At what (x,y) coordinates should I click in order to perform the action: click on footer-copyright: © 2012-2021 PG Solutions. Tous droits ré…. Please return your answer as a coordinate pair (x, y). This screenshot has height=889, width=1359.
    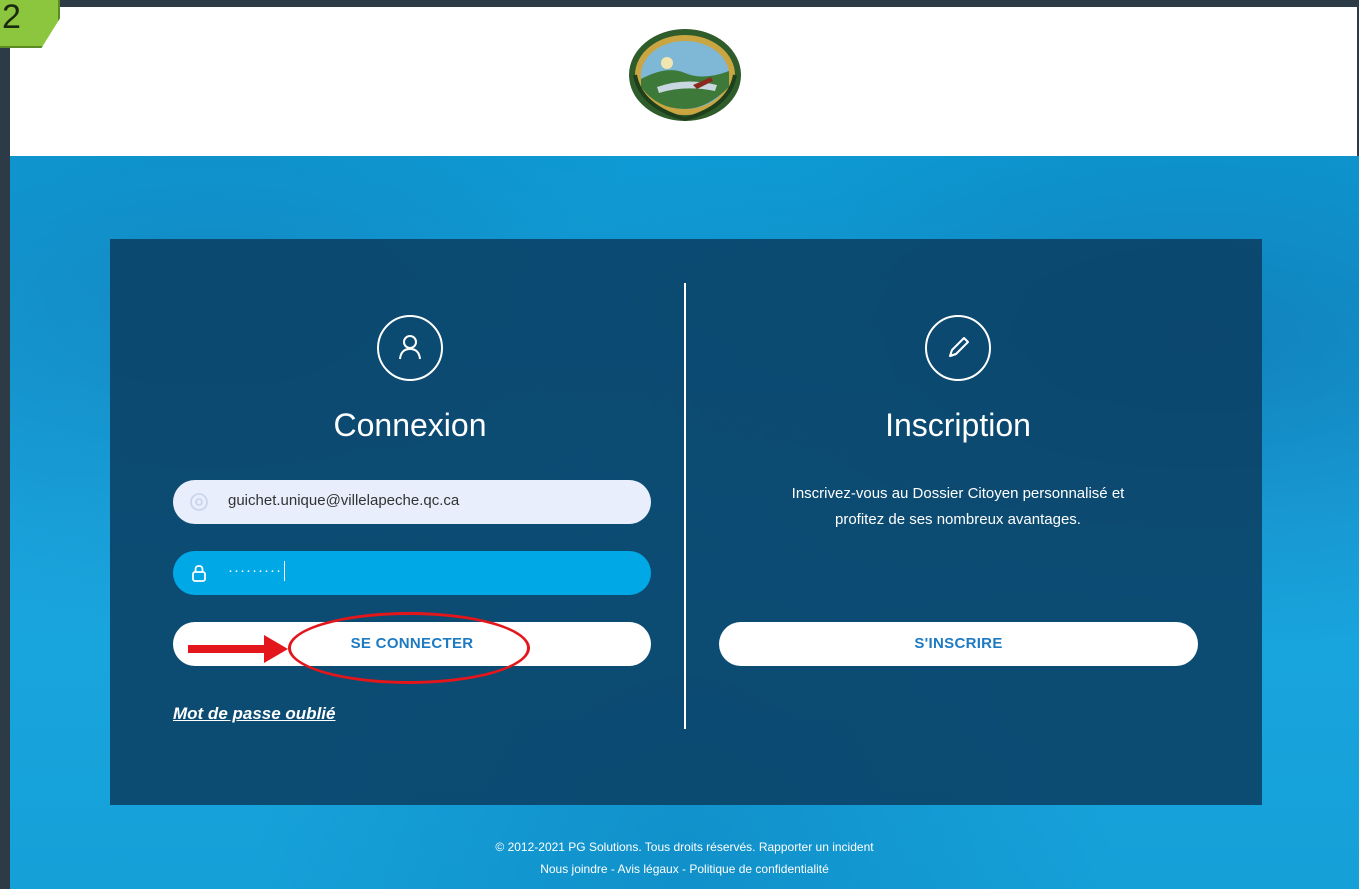
    Looking at the image, I should click on (684, 847).